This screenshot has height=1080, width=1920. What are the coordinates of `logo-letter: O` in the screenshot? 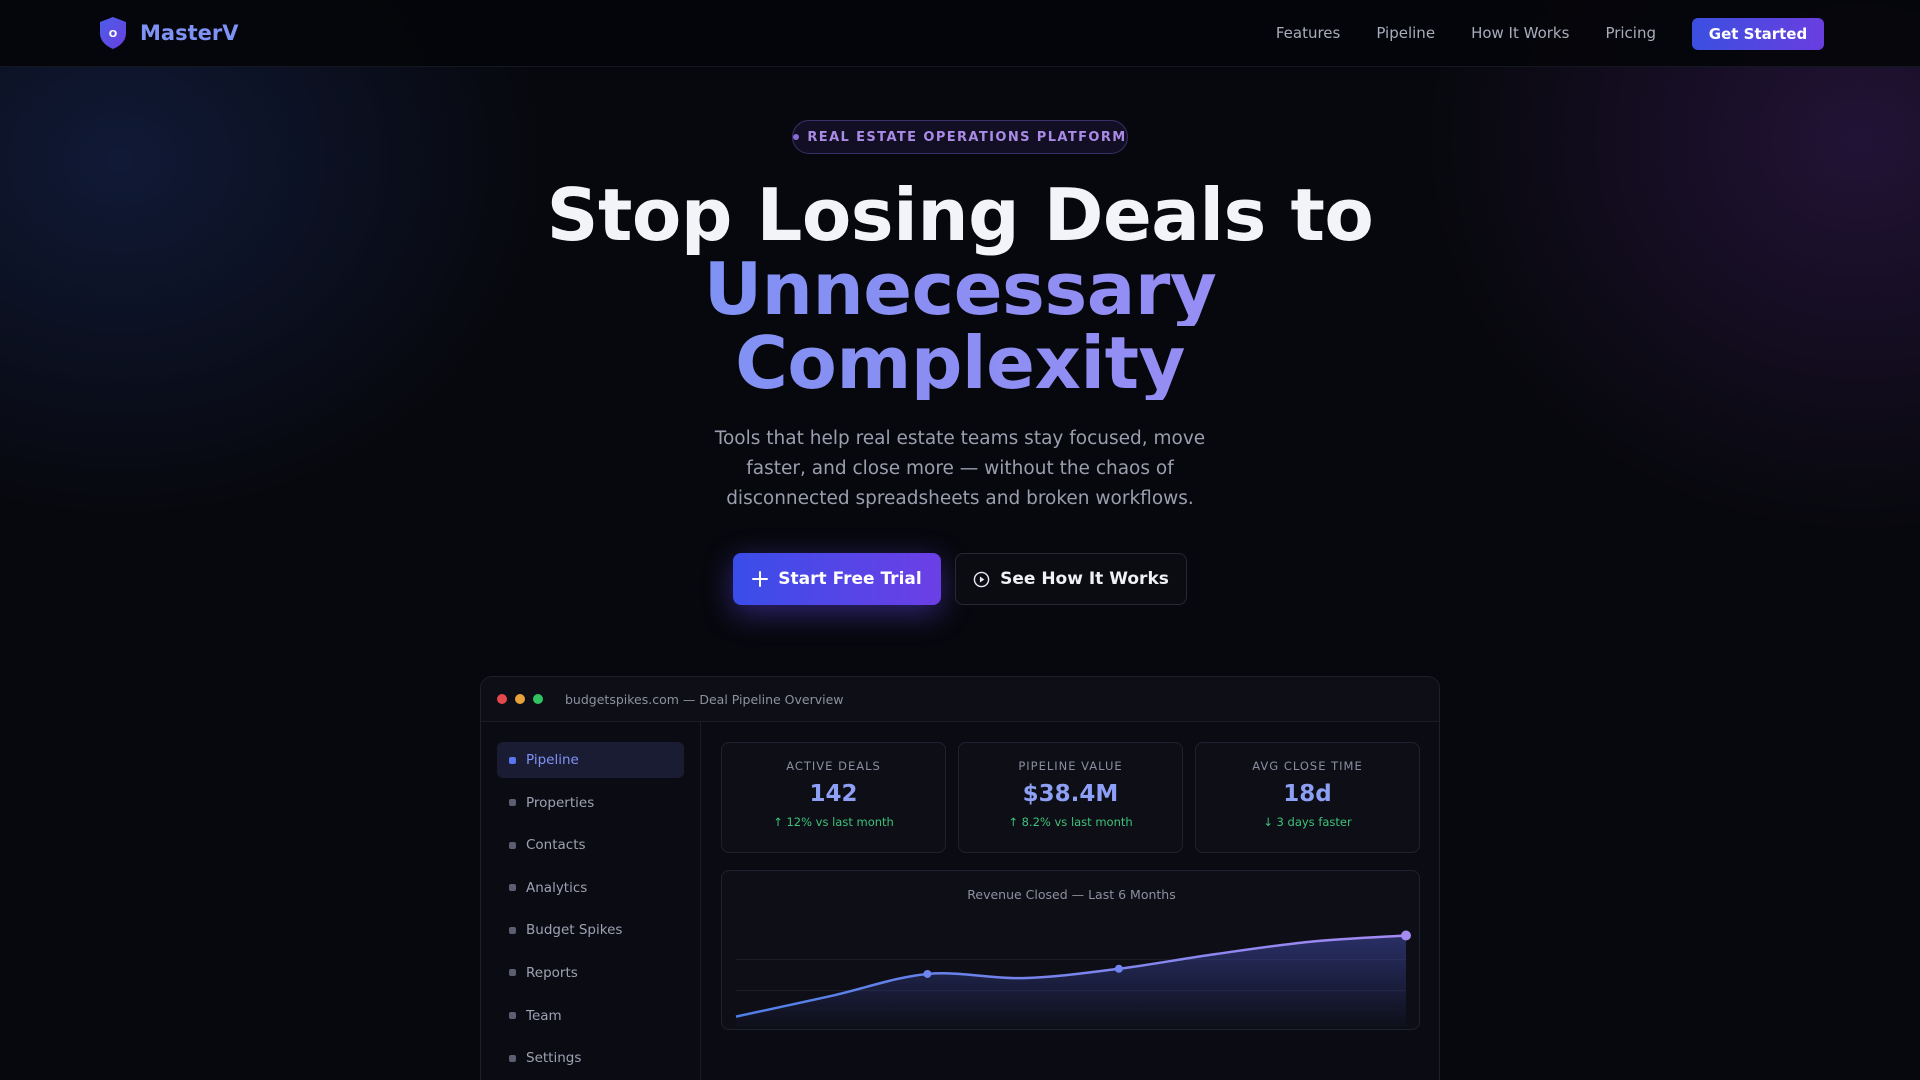 It's located at (113, 34).